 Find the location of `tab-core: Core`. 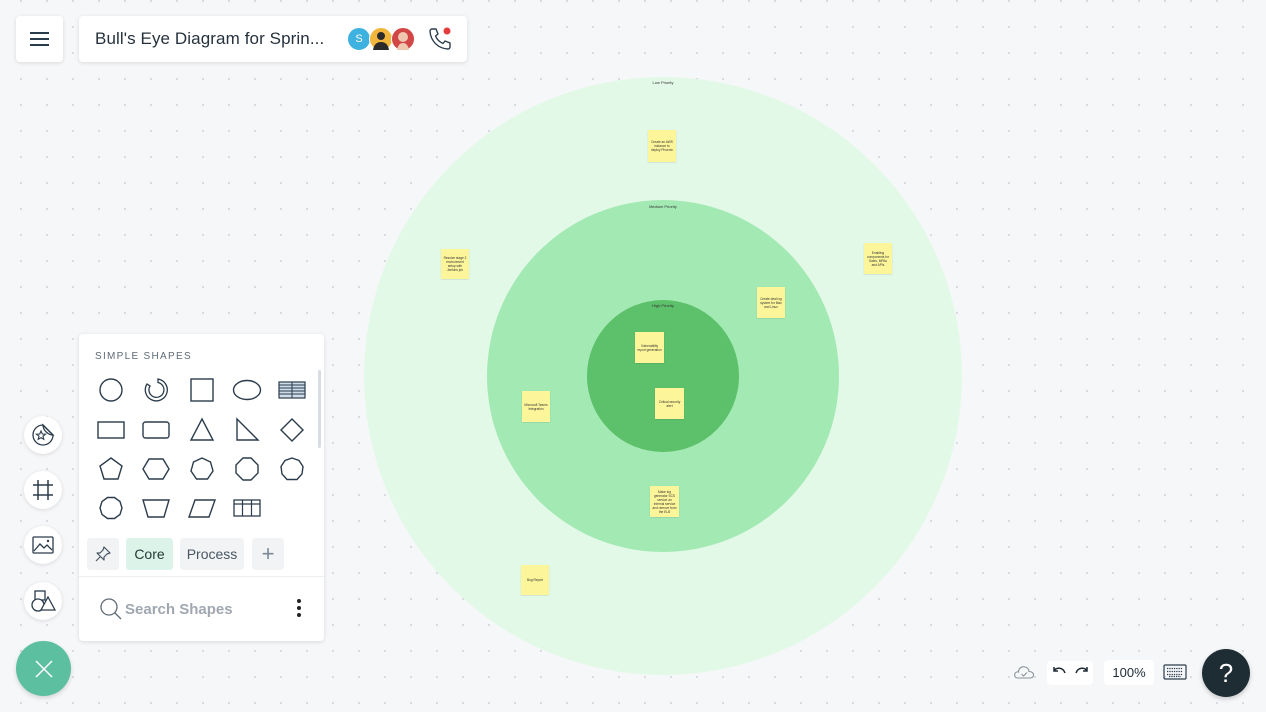

tab-core: Core is located at coordinates (149, 554).